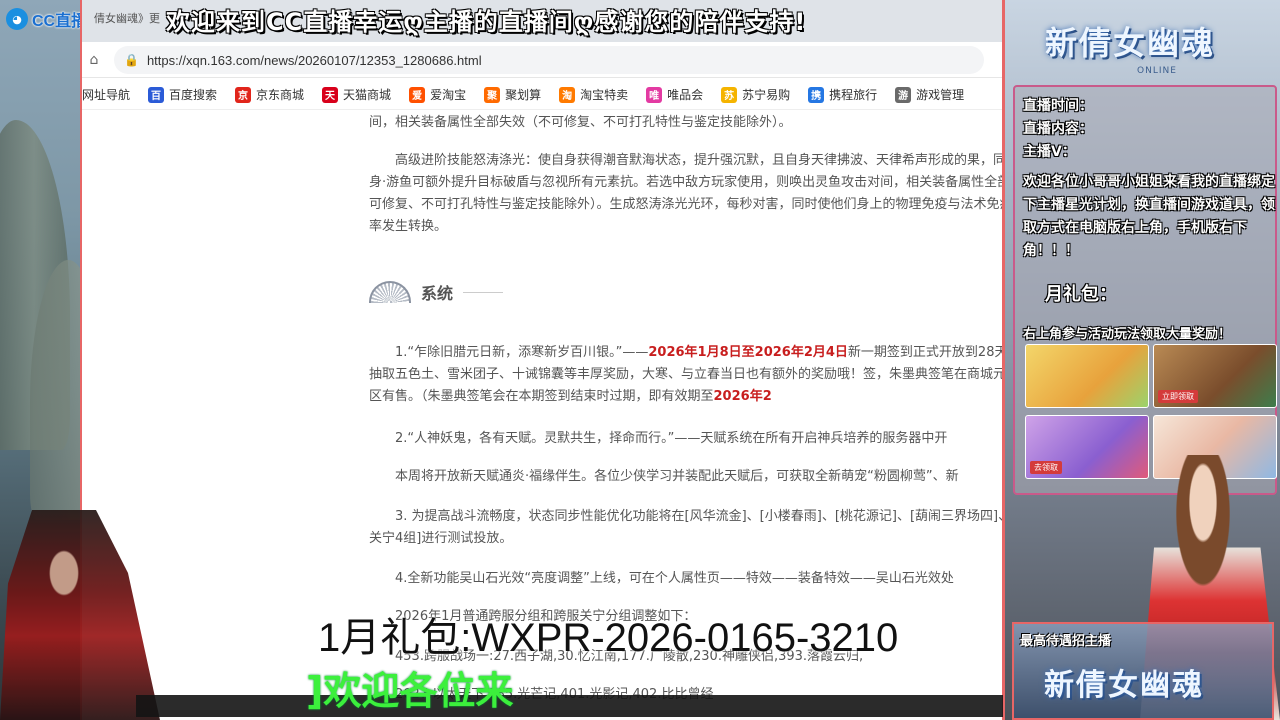  What do you see at coordinates (94, 60) in the screenshot?
I see `home-icon: ⌂` at bounding box center [94, 60].